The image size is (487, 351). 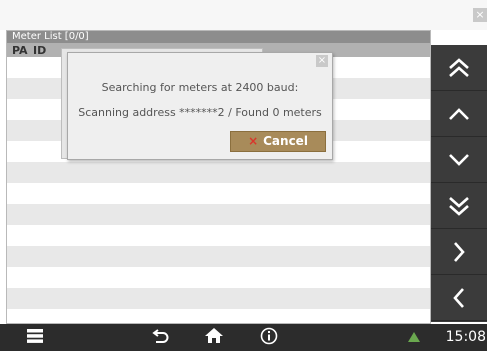 I want to click on scroll-down-button, so click(x=459, y=160).